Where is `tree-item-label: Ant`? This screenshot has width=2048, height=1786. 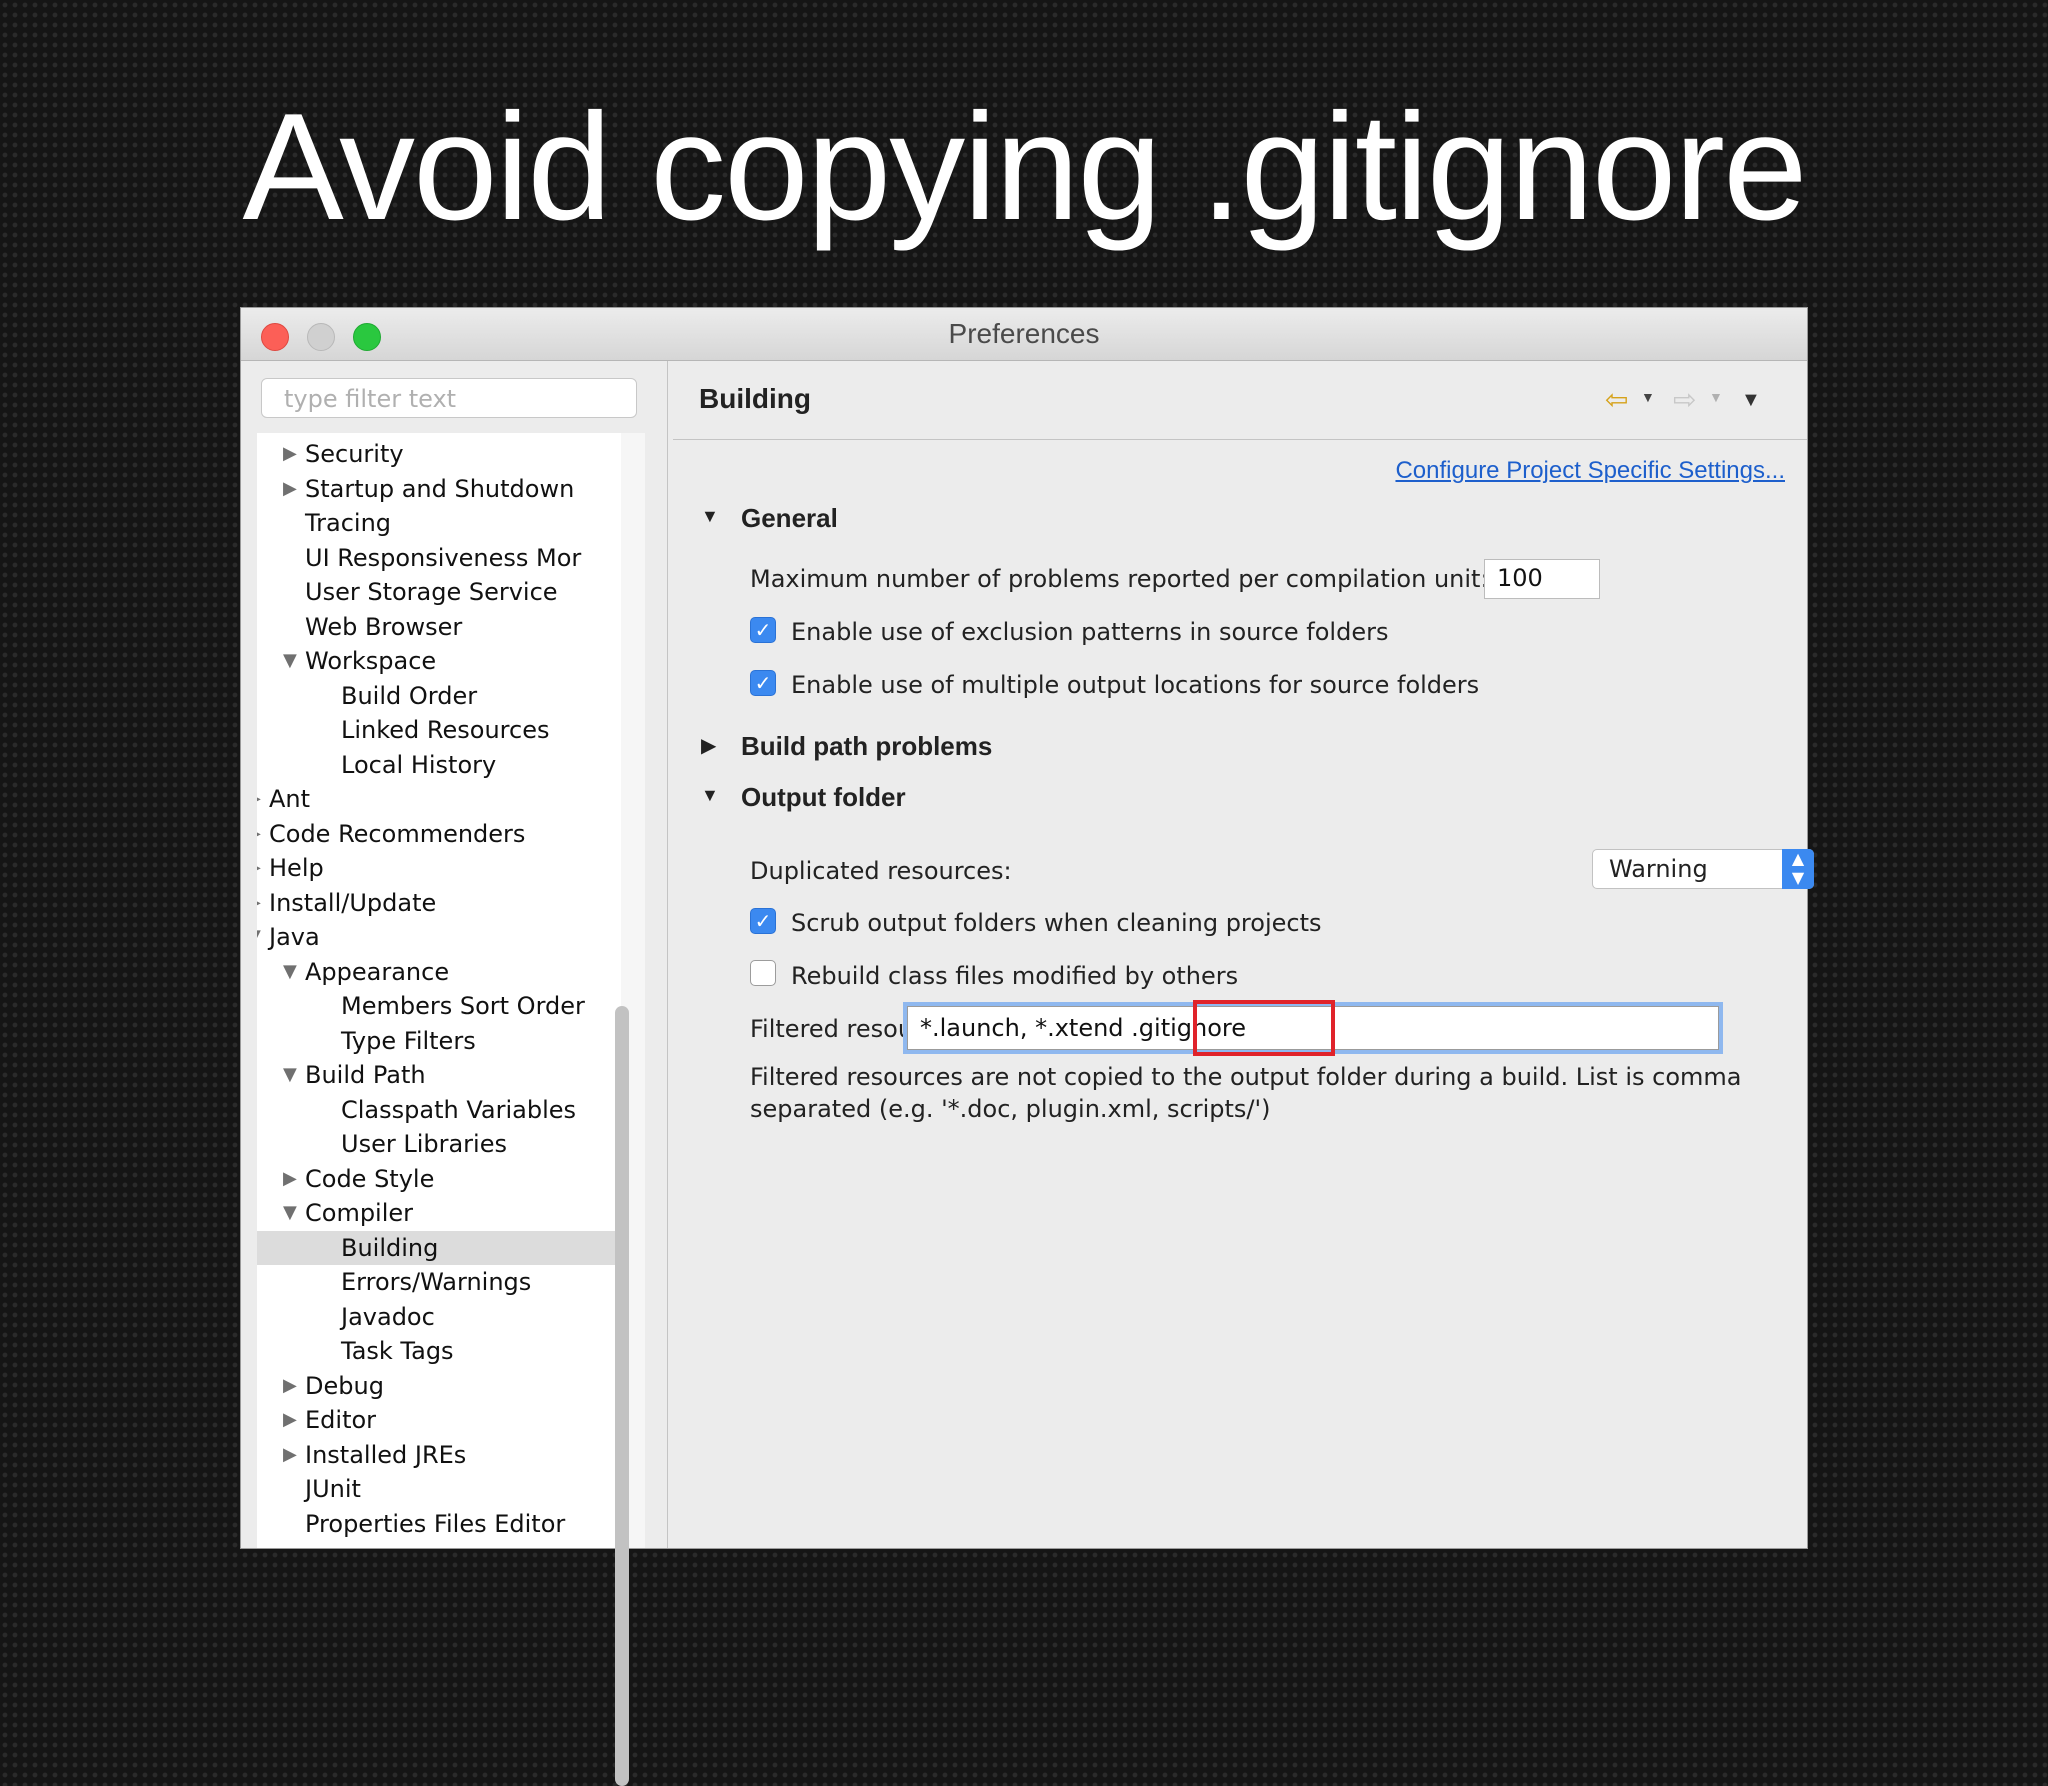
tree-item-label: Ant is located at coordinates (290, 799).